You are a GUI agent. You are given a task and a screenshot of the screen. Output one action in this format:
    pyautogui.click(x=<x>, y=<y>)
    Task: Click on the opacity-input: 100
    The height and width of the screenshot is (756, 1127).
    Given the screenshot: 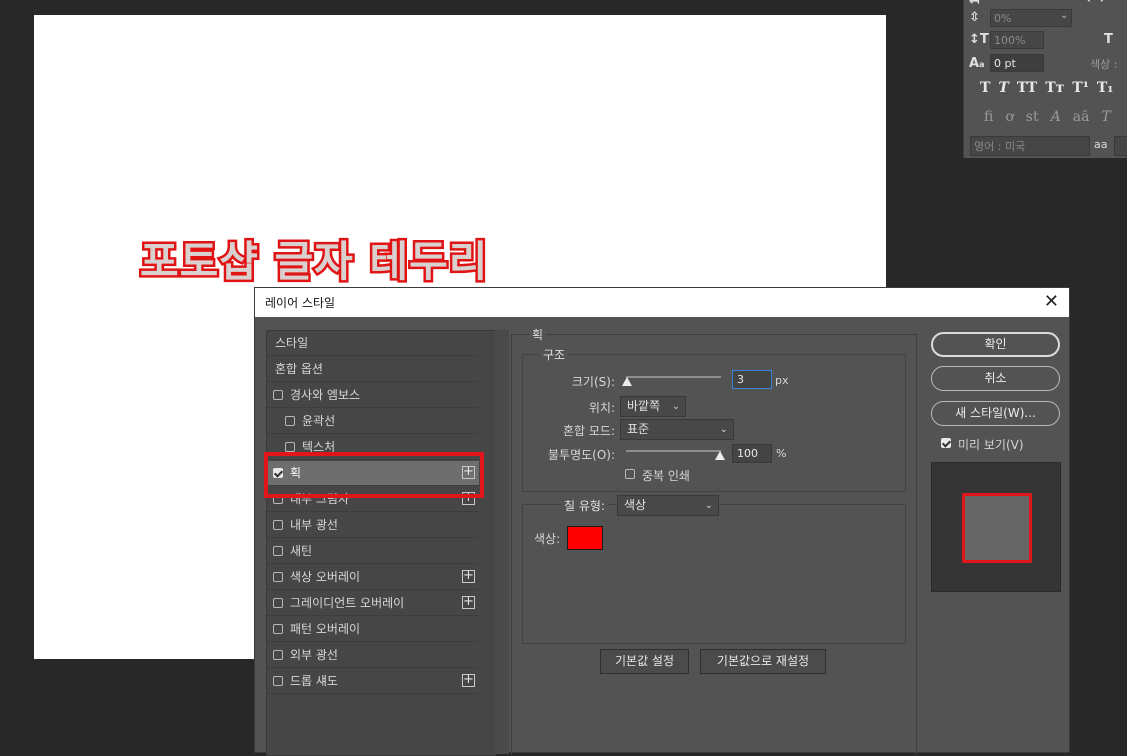 What is the action you would take?
    pyautogui.click(x=752, y=453)
    